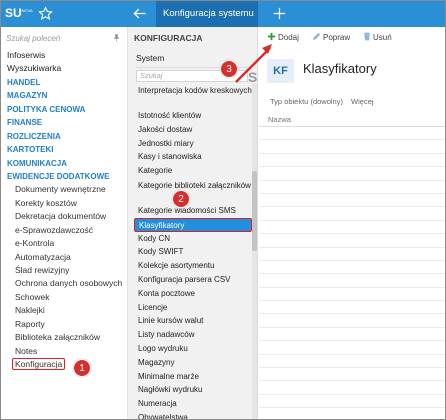  Describe the element at coordinates (61, 243) in the screenshot. I see `sidebar-item: e-Kontrola` at that location.